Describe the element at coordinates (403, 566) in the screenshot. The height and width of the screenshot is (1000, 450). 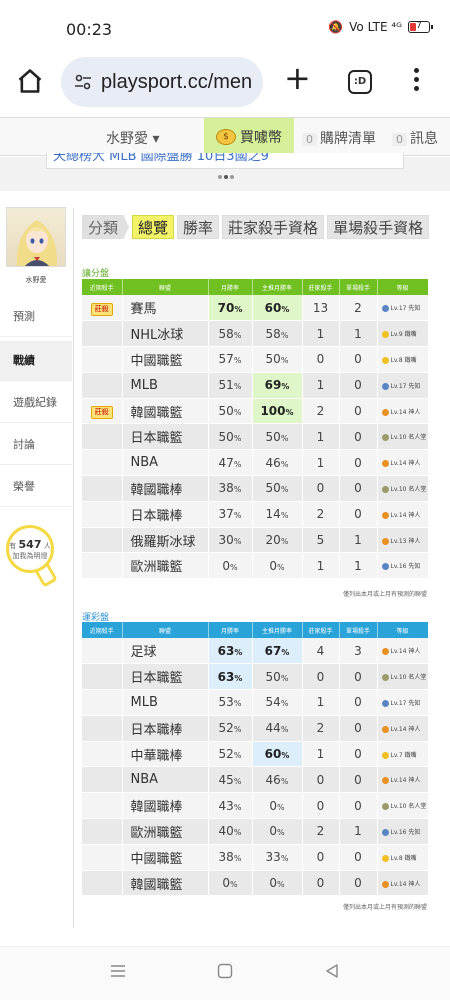
I see `level-cell: Lv.16 先知` at that location.